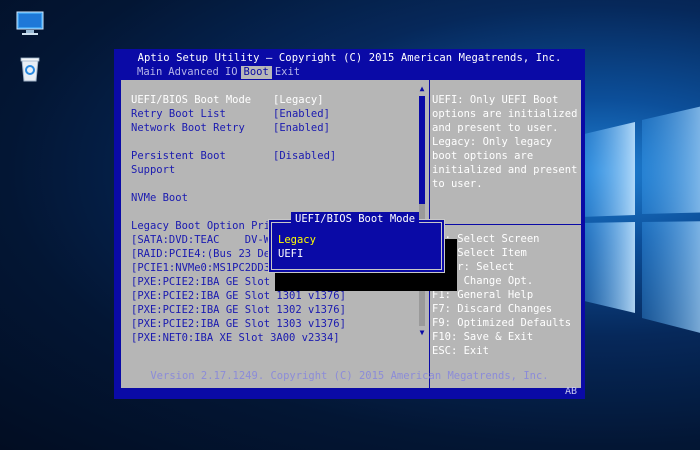 This screenshot has height=450, width=700. What do you see at coordinates (159, 198) in the screenshot?
I see `setting-nvme-boot-label: NVMe Boot` at bounding box center [159, 198].